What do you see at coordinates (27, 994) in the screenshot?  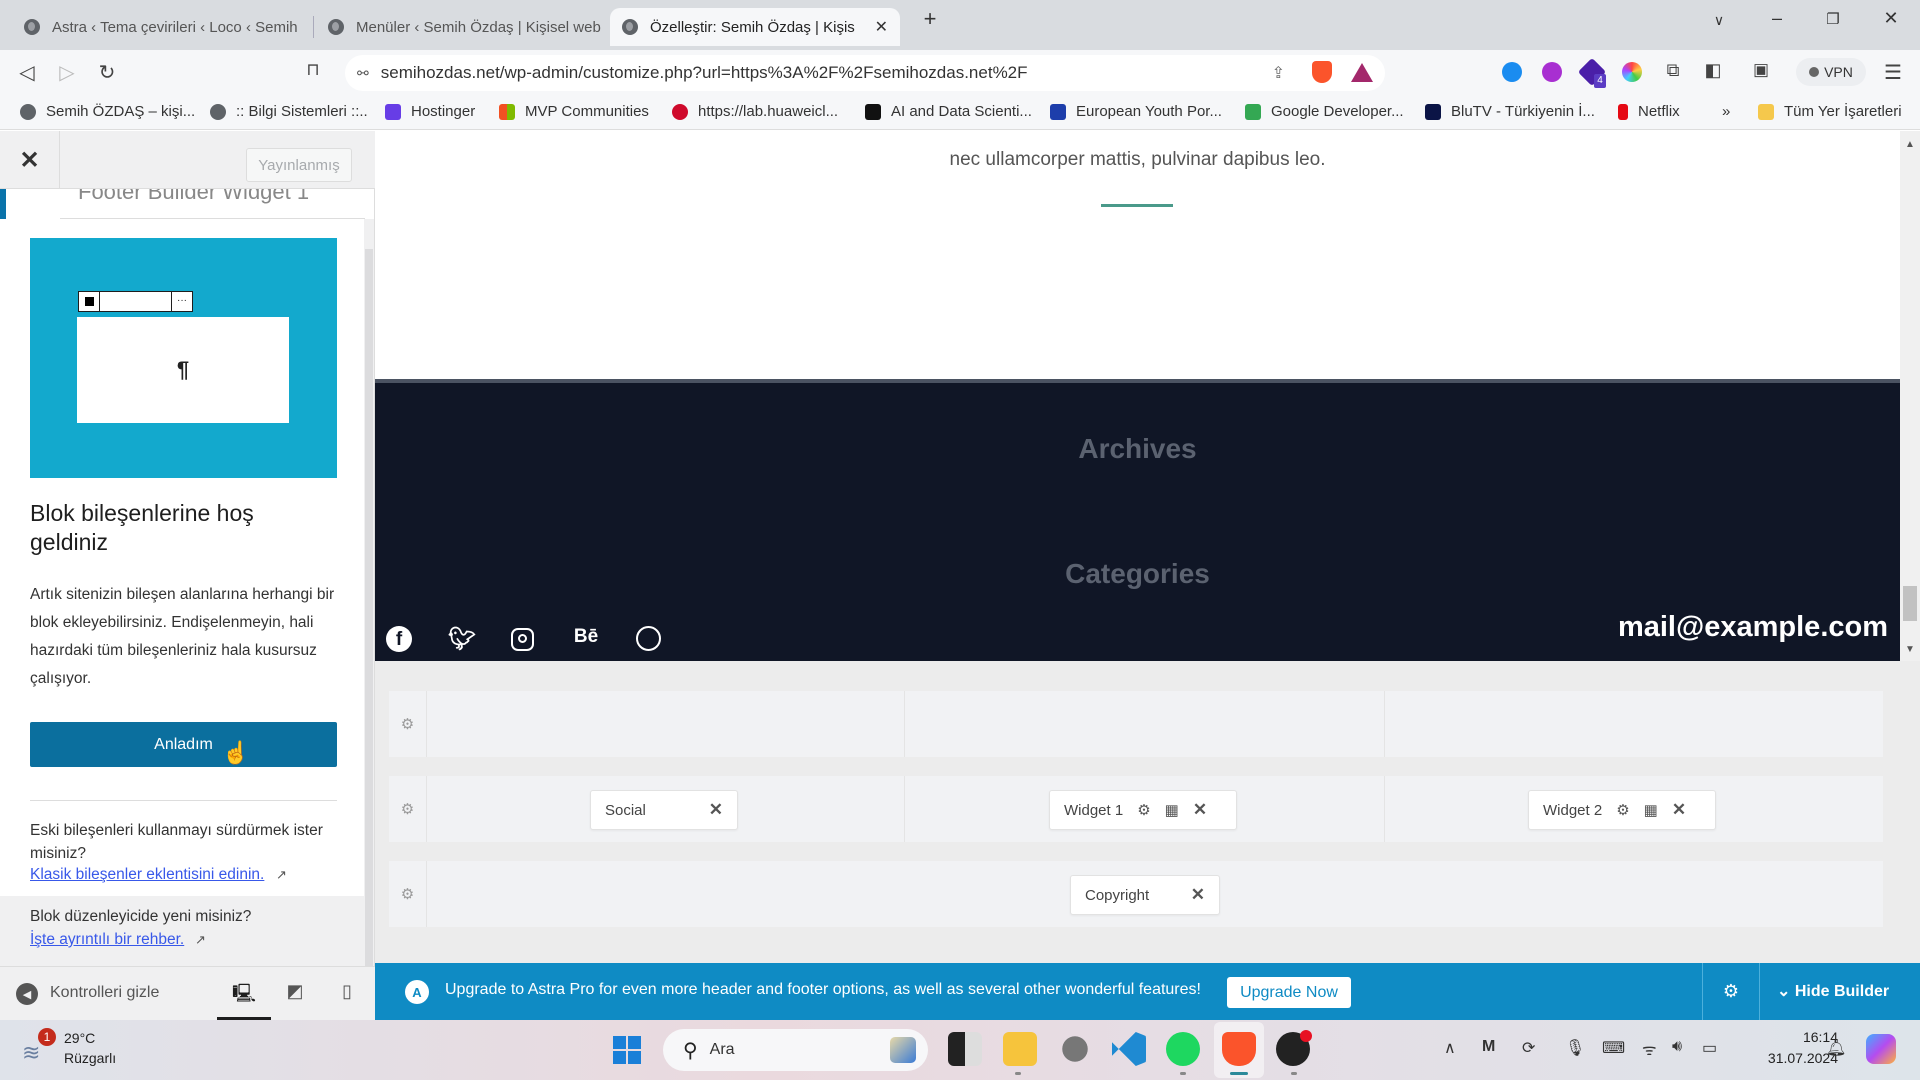 I see `collapse-arrow-icon: ◀` at bounding box center [27, 994].